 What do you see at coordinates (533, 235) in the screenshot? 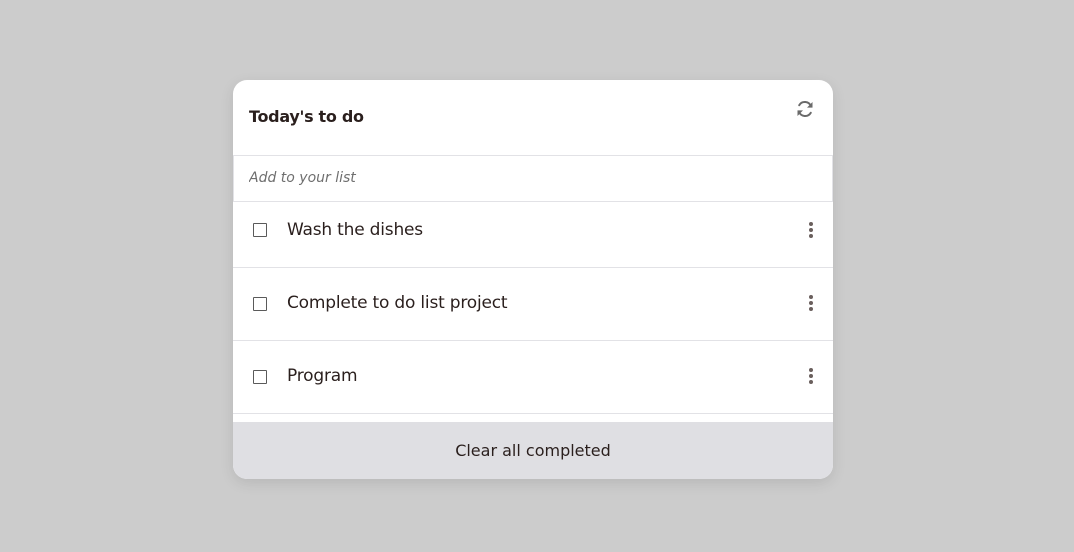
I see `list-item: Wash the dishes` at bounding box center [533, 235].